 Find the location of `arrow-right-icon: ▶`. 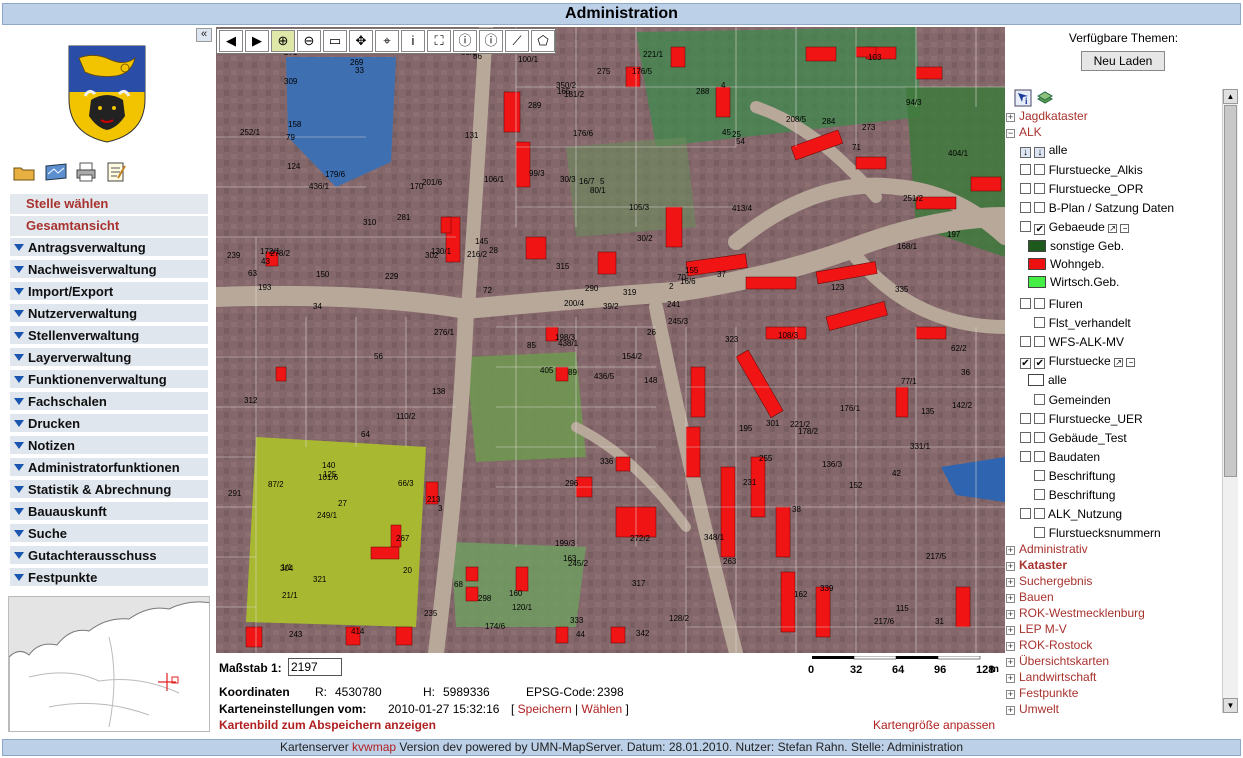

arrow-right-icon: ▶ is located at coordinates (257, 41).